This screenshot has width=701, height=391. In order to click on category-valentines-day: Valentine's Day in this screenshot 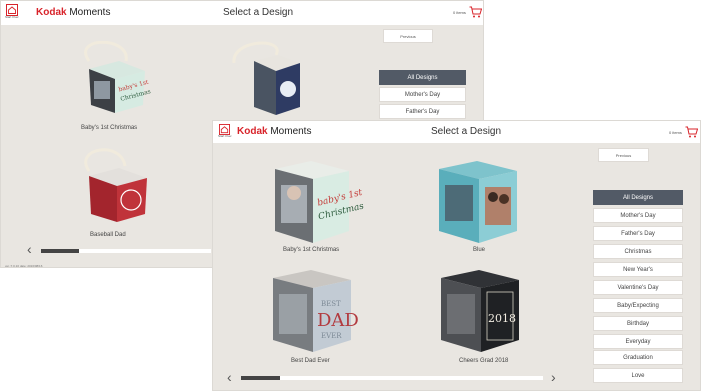, I will do `click(638, 287)`.